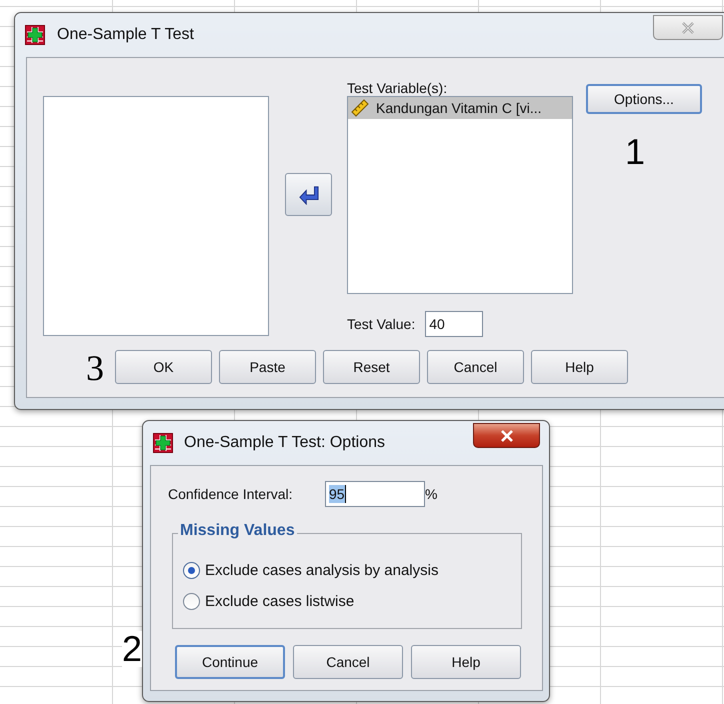  What do you see at coordinates (635, 152) in the screenshot?
I see `step-number: 1` at bounding box center [635, 152].